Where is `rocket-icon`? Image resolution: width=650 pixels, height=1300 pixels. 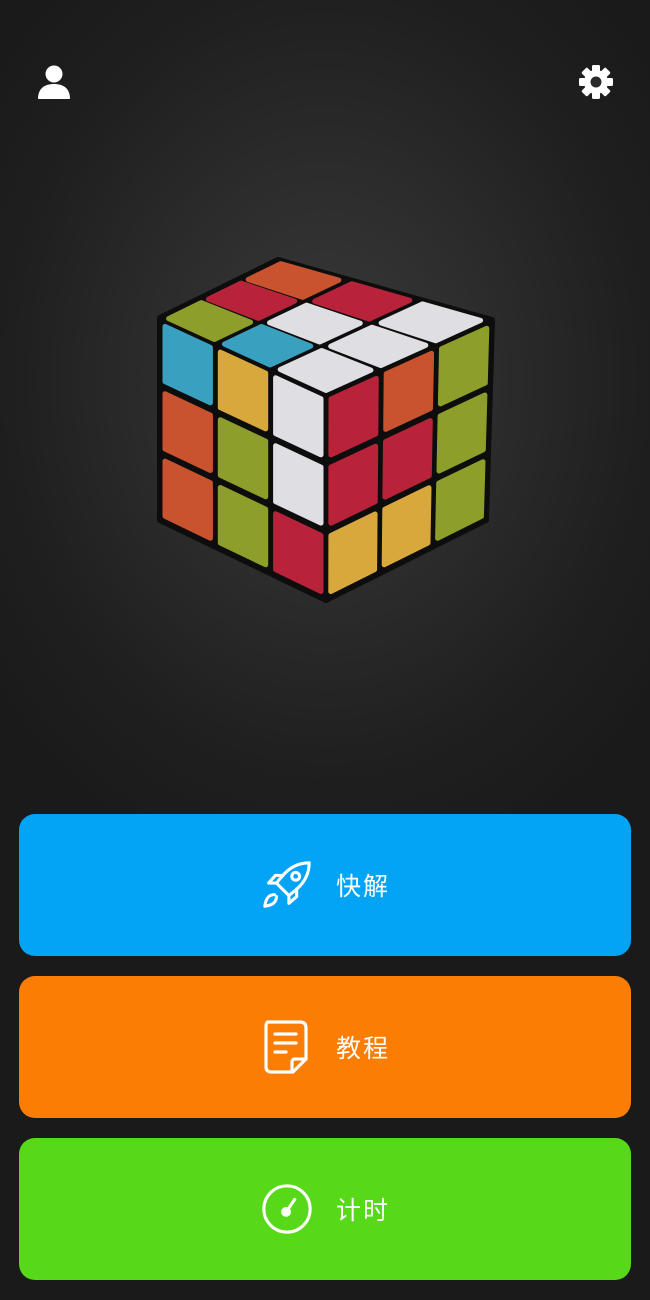 rocket-icon is located at coordinates (287, 885).